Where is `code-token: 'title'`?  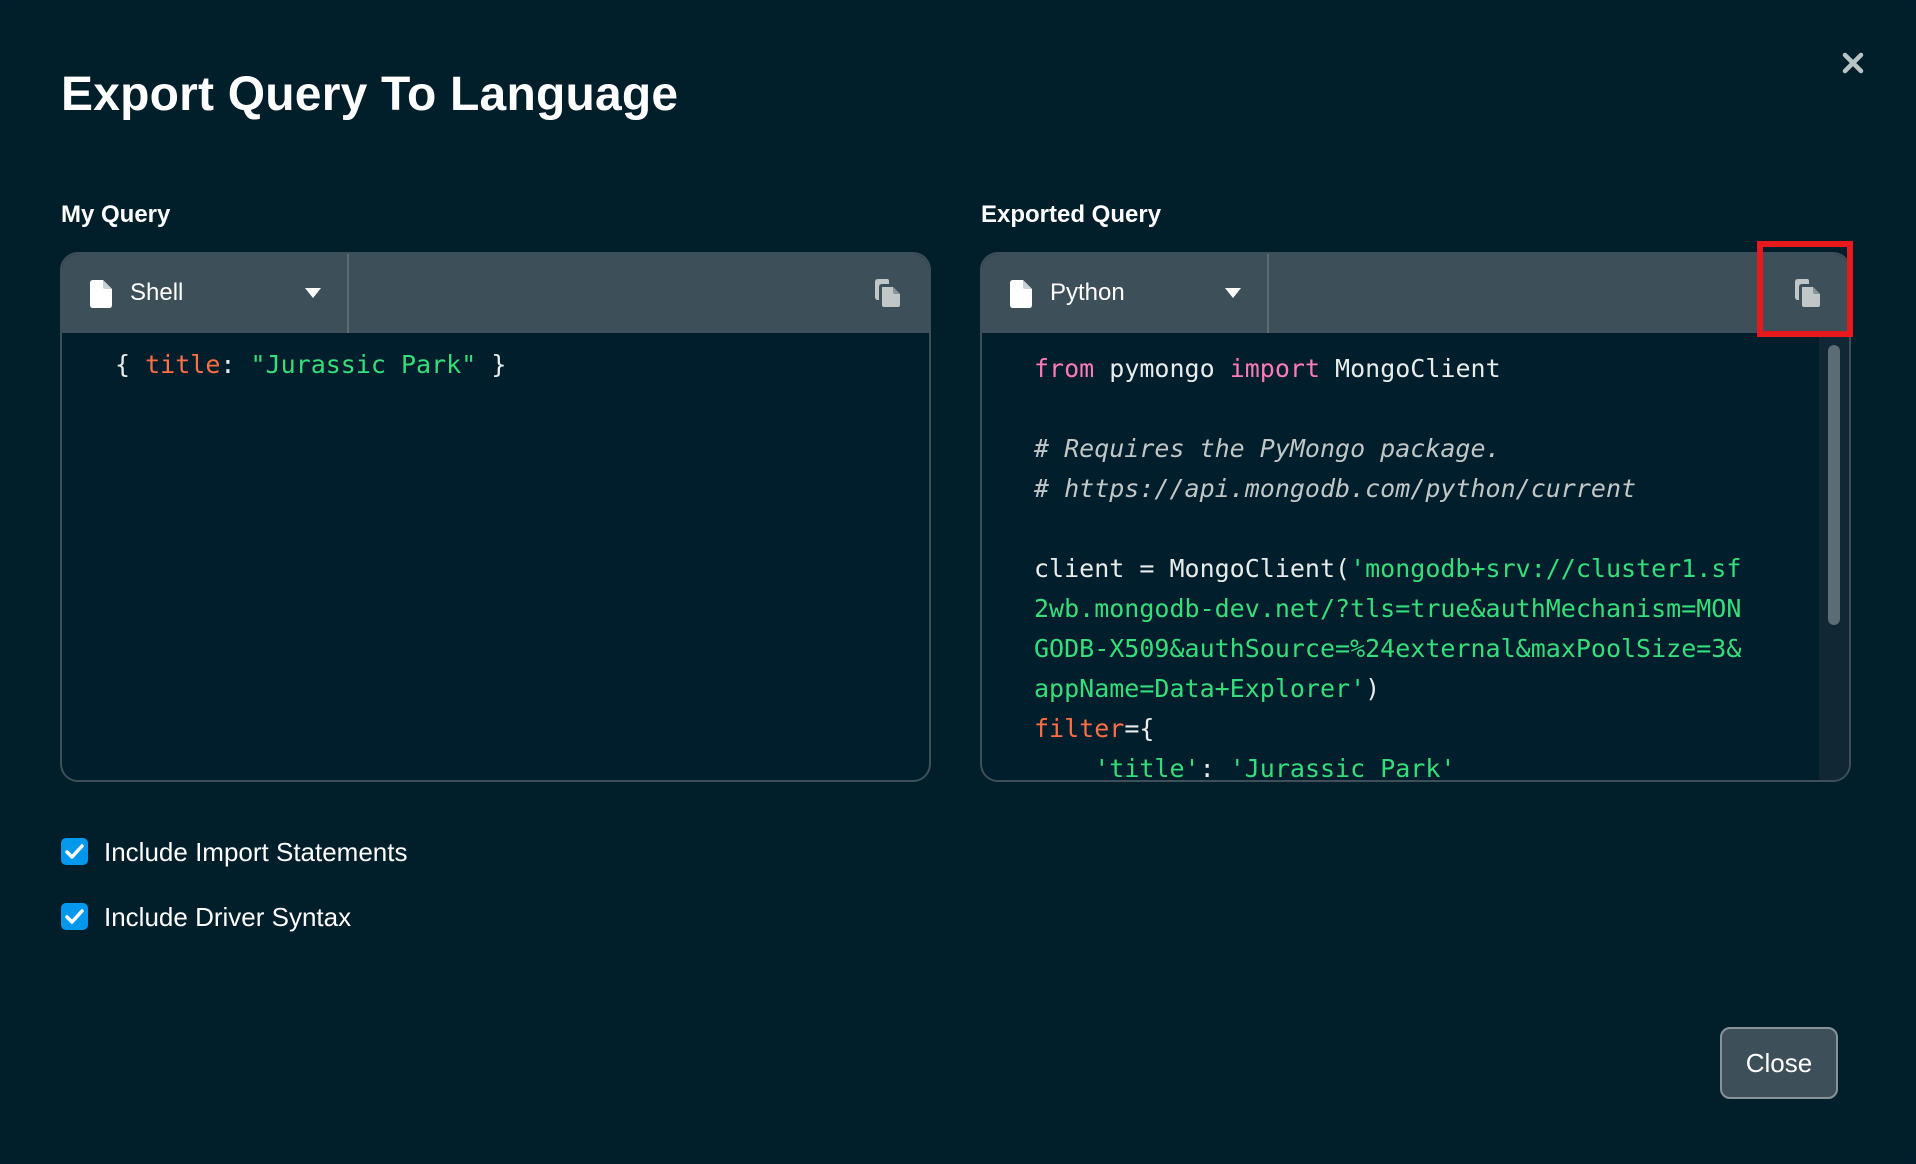
code-token: 'title' is located at coordinates (1147, 767).